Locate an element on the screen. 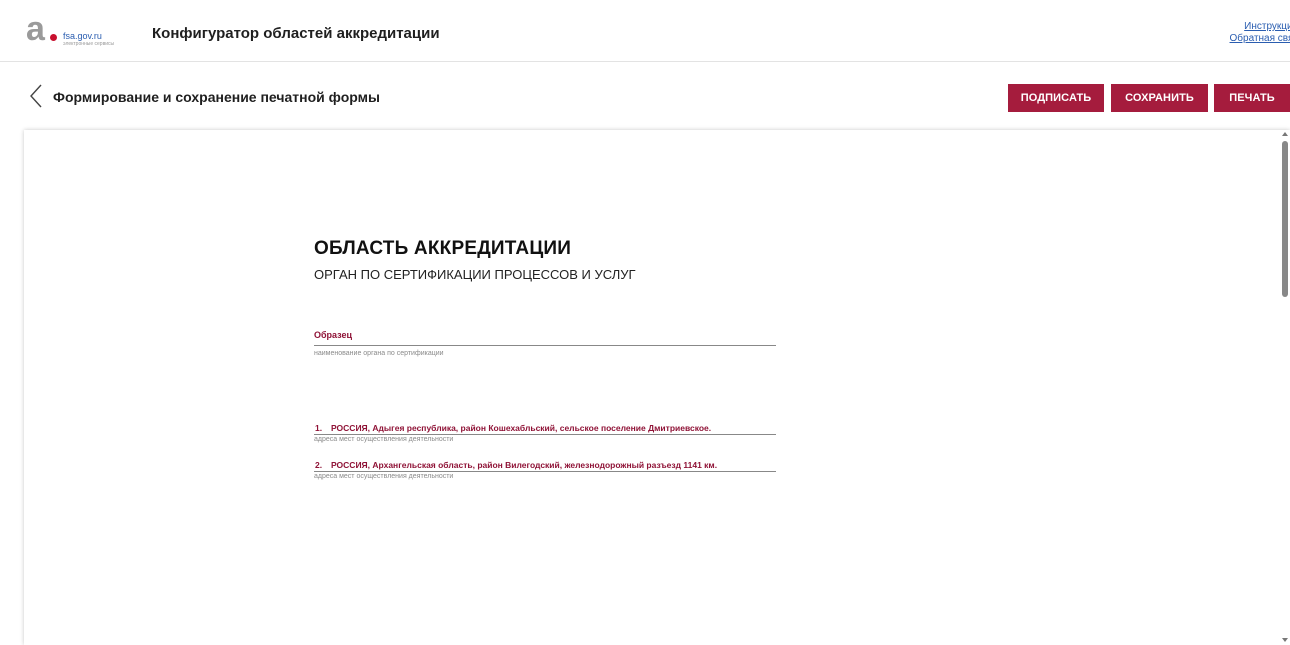  top-links: Инструкция Обратная связ is located at coordinates (1260, 33).